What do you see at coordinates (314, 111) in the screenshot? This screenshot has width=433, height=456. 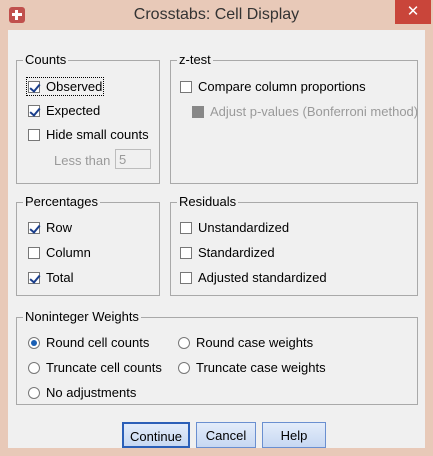 I see `adjust-pvalues-label: Adjust p-values (Bonferroni method)` at bounding box center [314, 111].